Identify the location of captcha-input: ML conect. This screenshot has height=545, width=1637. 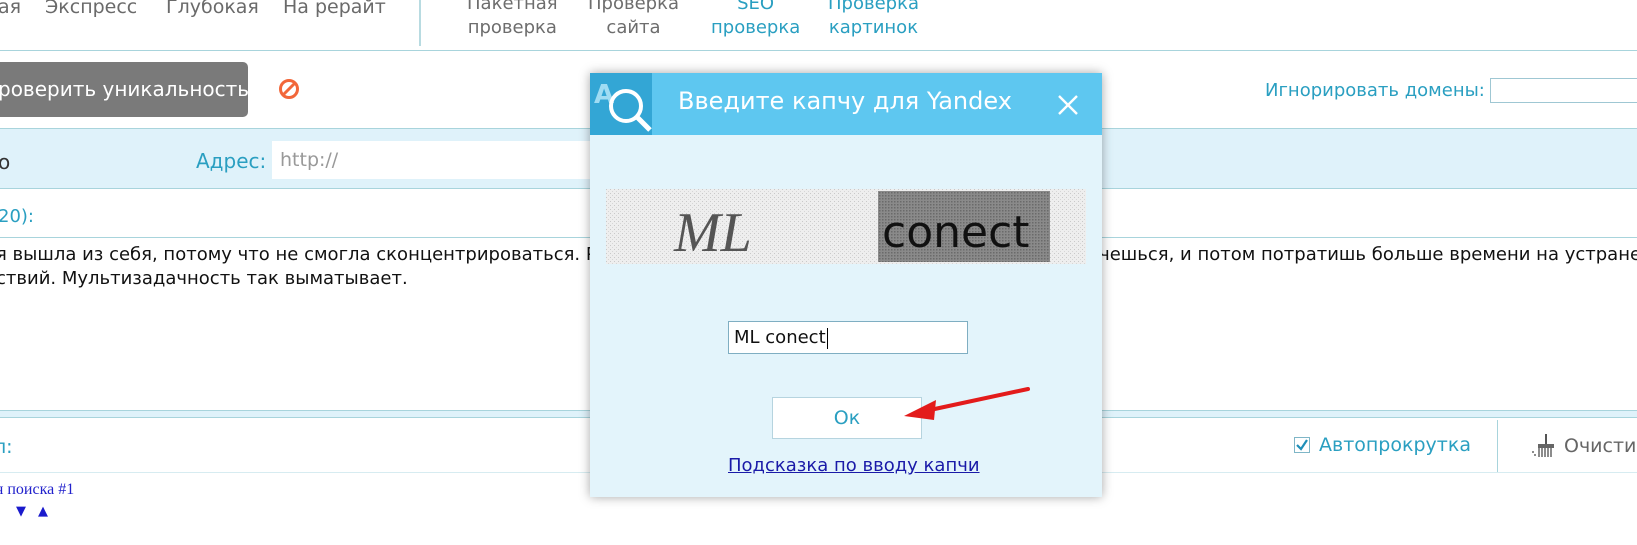
(848, 337).